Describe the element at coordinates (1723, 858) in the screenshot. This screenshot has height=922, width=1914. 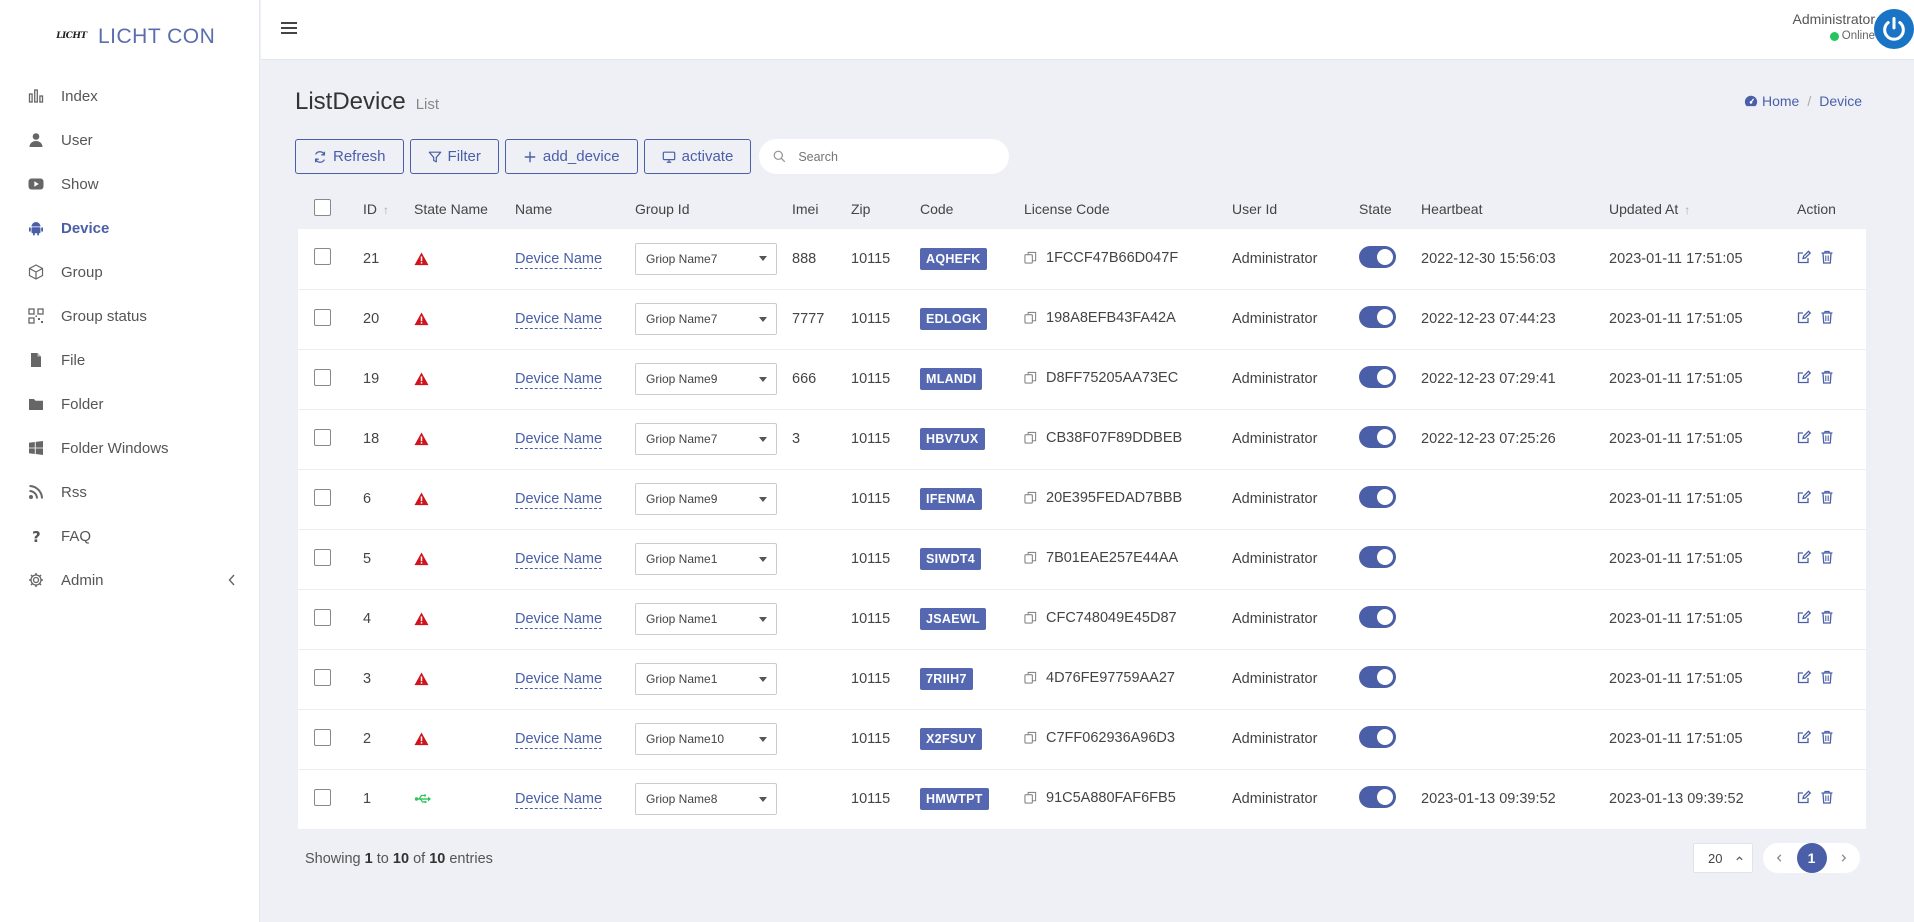
I see `page-size-select: 20` at that location.